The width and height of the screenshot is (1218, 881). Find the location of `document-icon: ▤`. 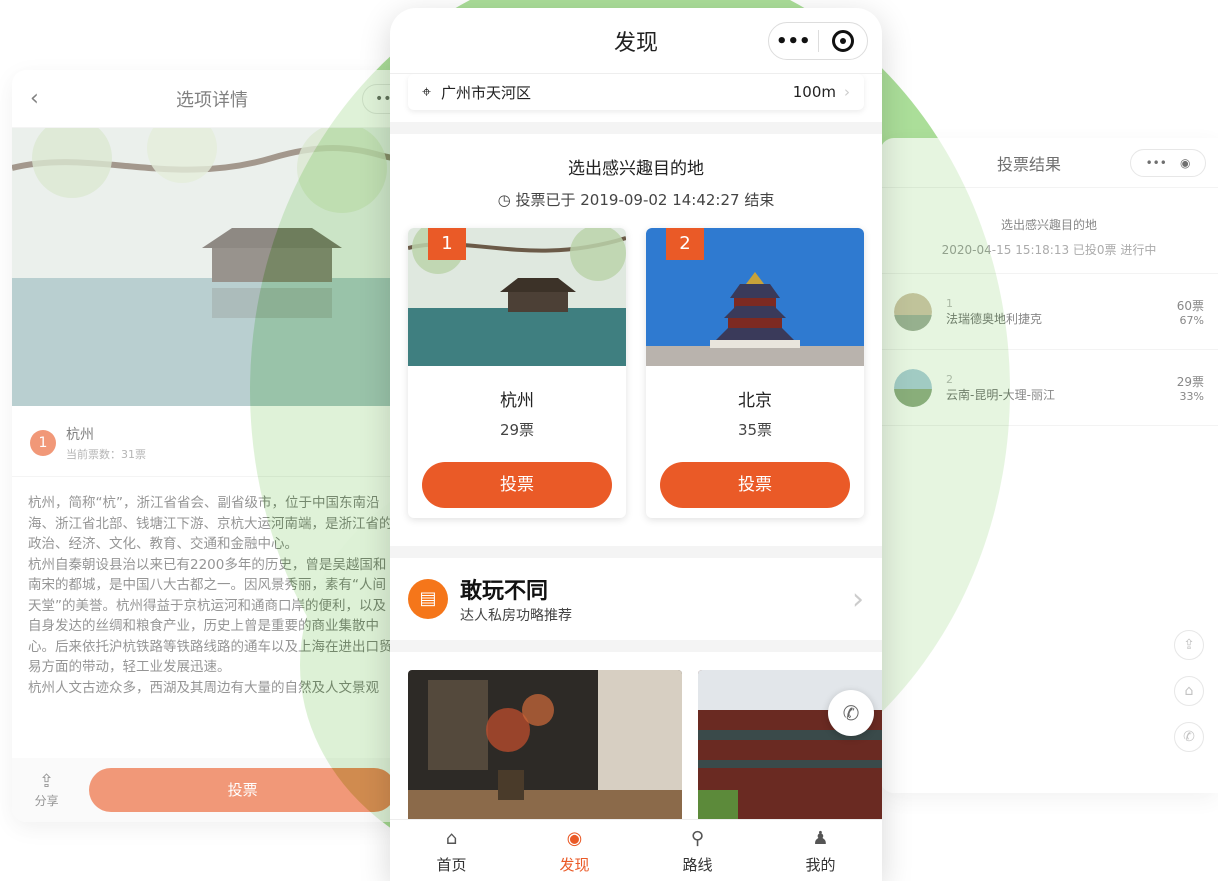

document-icon: ▤ is located at coordinates (428, 599).